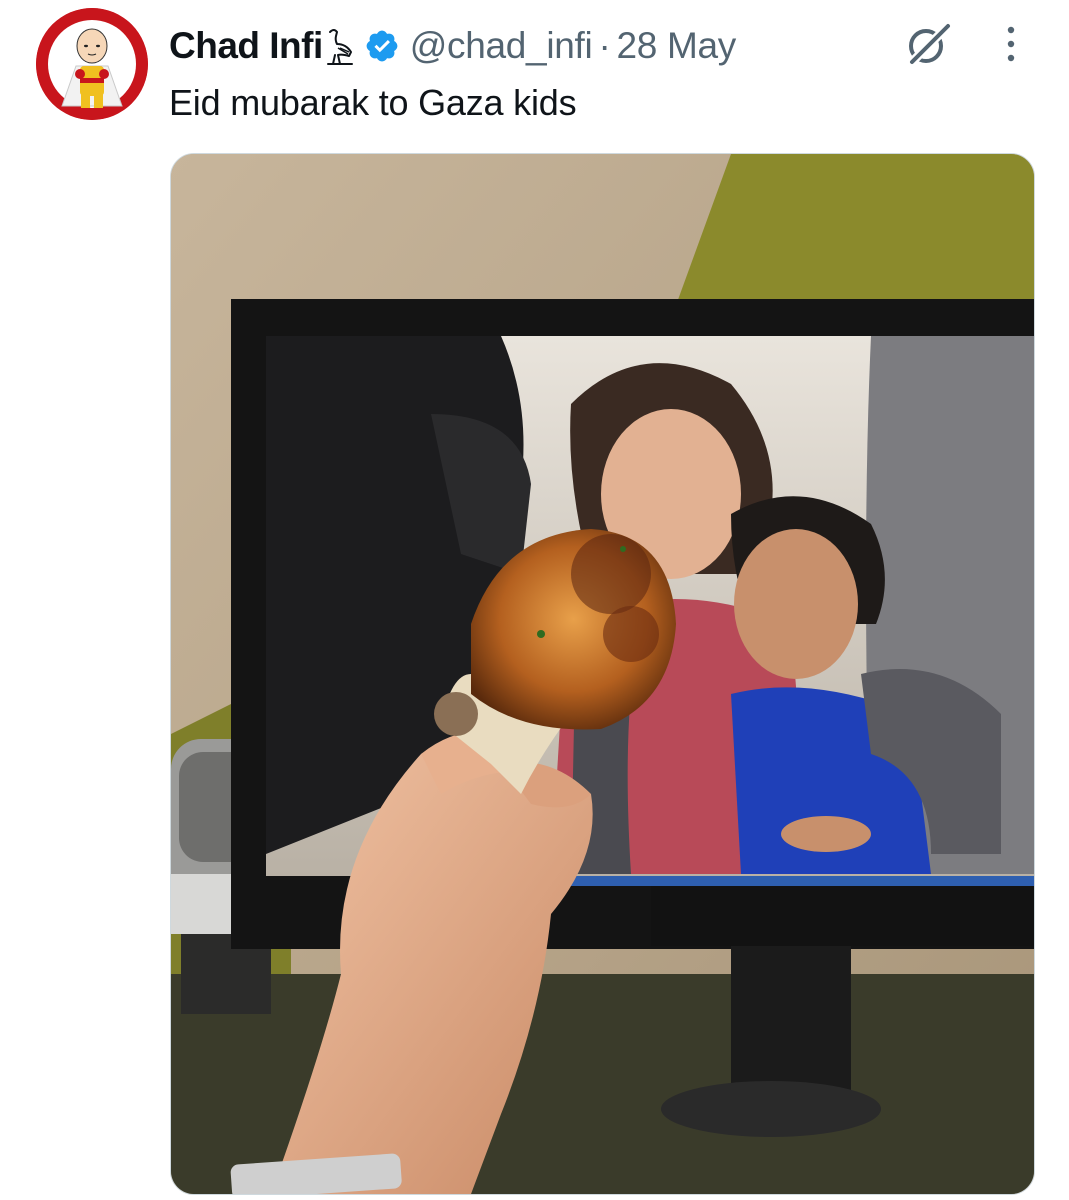 The height and width of the screenshot is (1200, 1069). I want to click on user-handle: @chad_infi, so click(501, 46).